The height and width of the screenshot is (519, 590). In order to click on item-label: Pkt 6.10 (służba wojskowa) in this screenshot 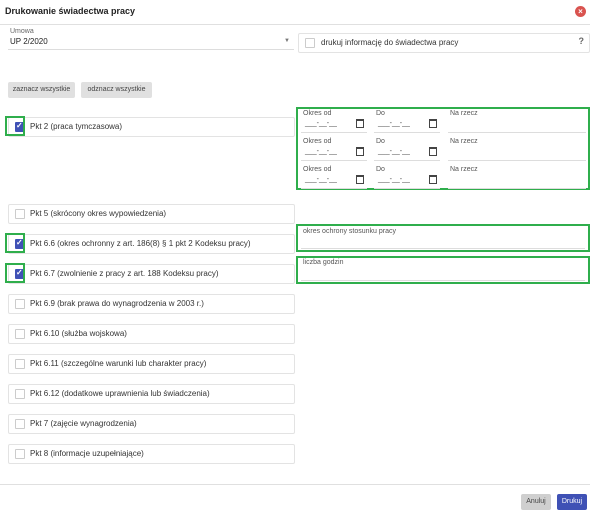, I will do `click(78, 333)`.